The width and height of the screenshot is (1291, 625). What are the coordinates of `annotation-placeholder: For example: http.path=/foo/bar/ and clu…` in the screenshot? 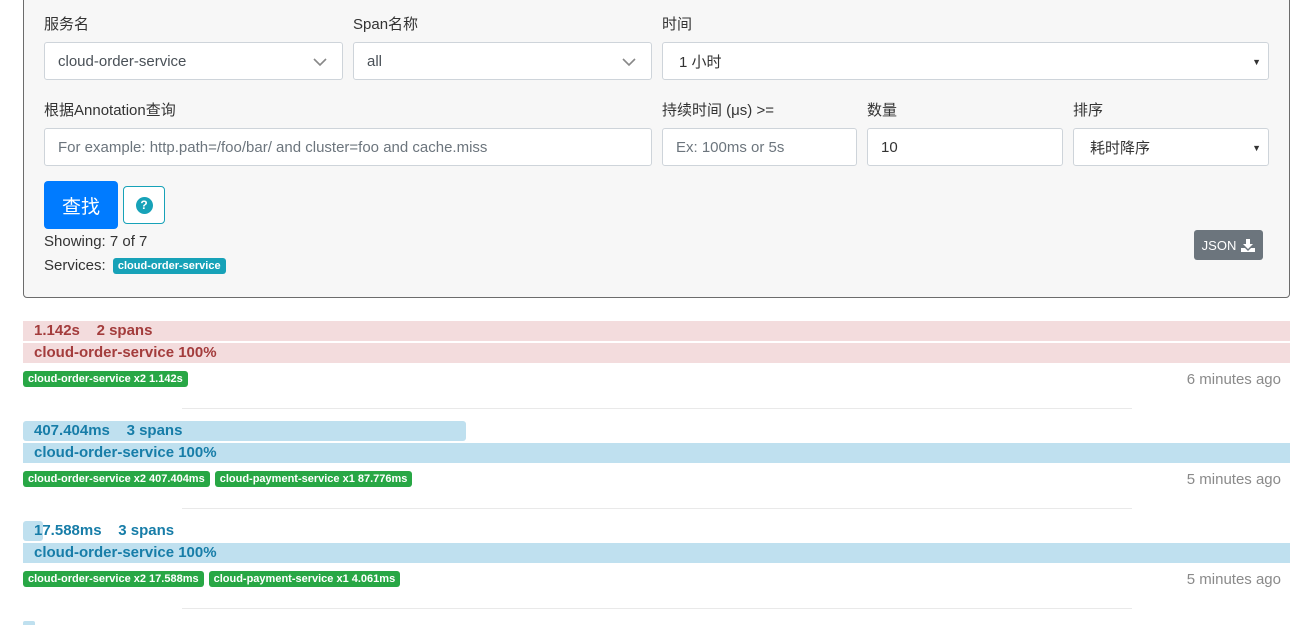 It's located at (273, 147).